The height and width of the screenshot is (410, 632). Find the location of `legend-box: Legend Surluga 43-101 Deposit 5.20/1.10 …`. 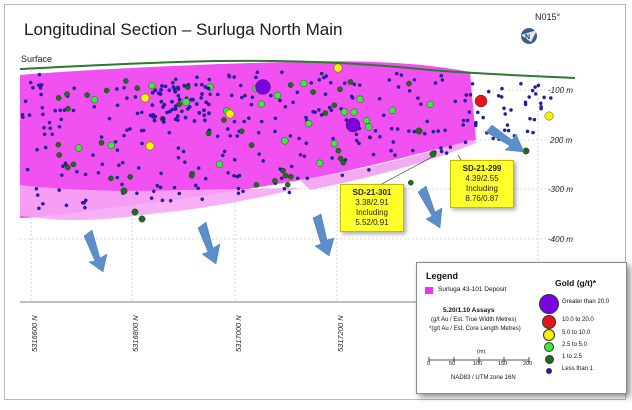

legend-box: Legend Surluga 43-101 Deposit 5.20/1.10 … is located at coordinates (521, 328).